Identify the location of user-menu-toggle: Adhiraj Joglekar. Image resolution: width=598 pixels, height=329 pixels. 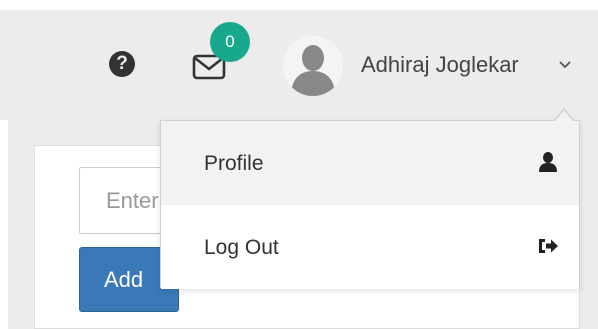
(433, 67).